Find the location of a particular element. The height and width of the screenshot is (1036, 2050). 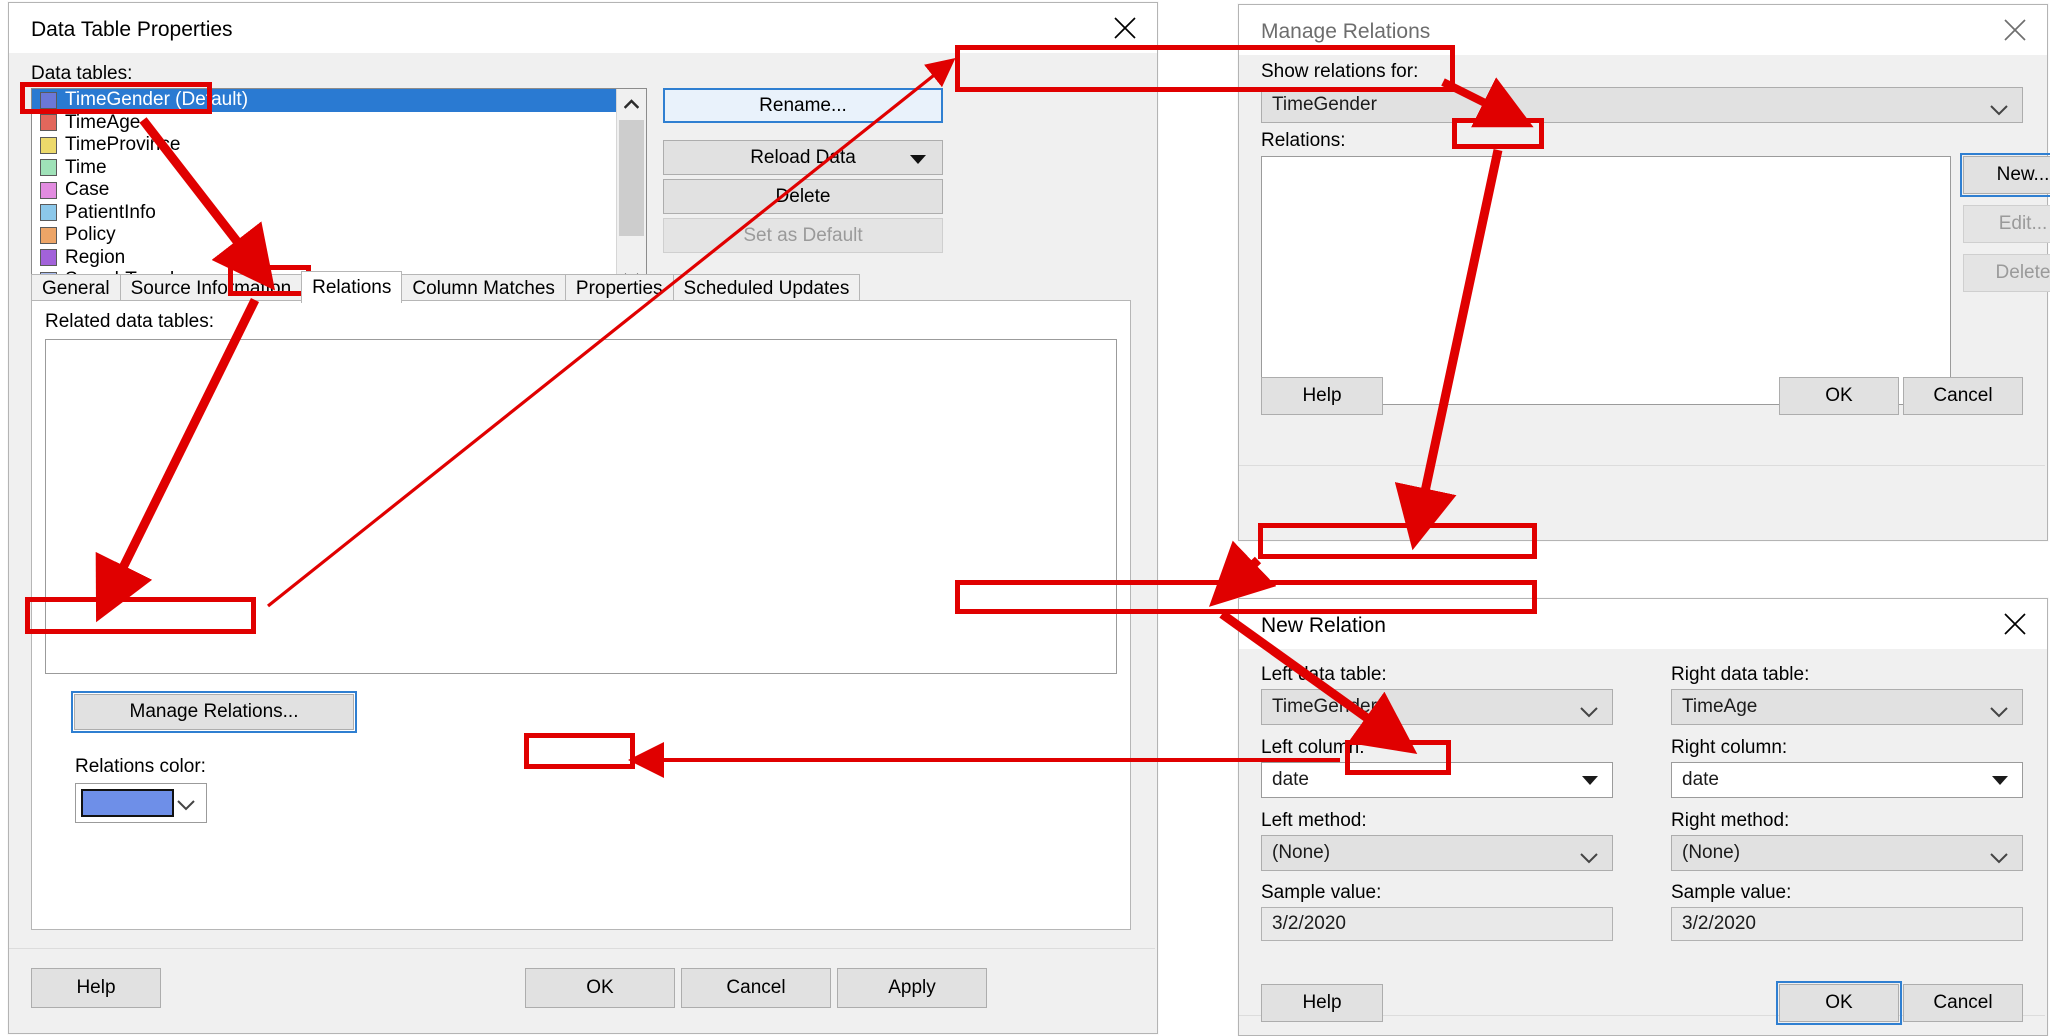

list-item-label: PatientInfo is located at coordinates (110, 212).